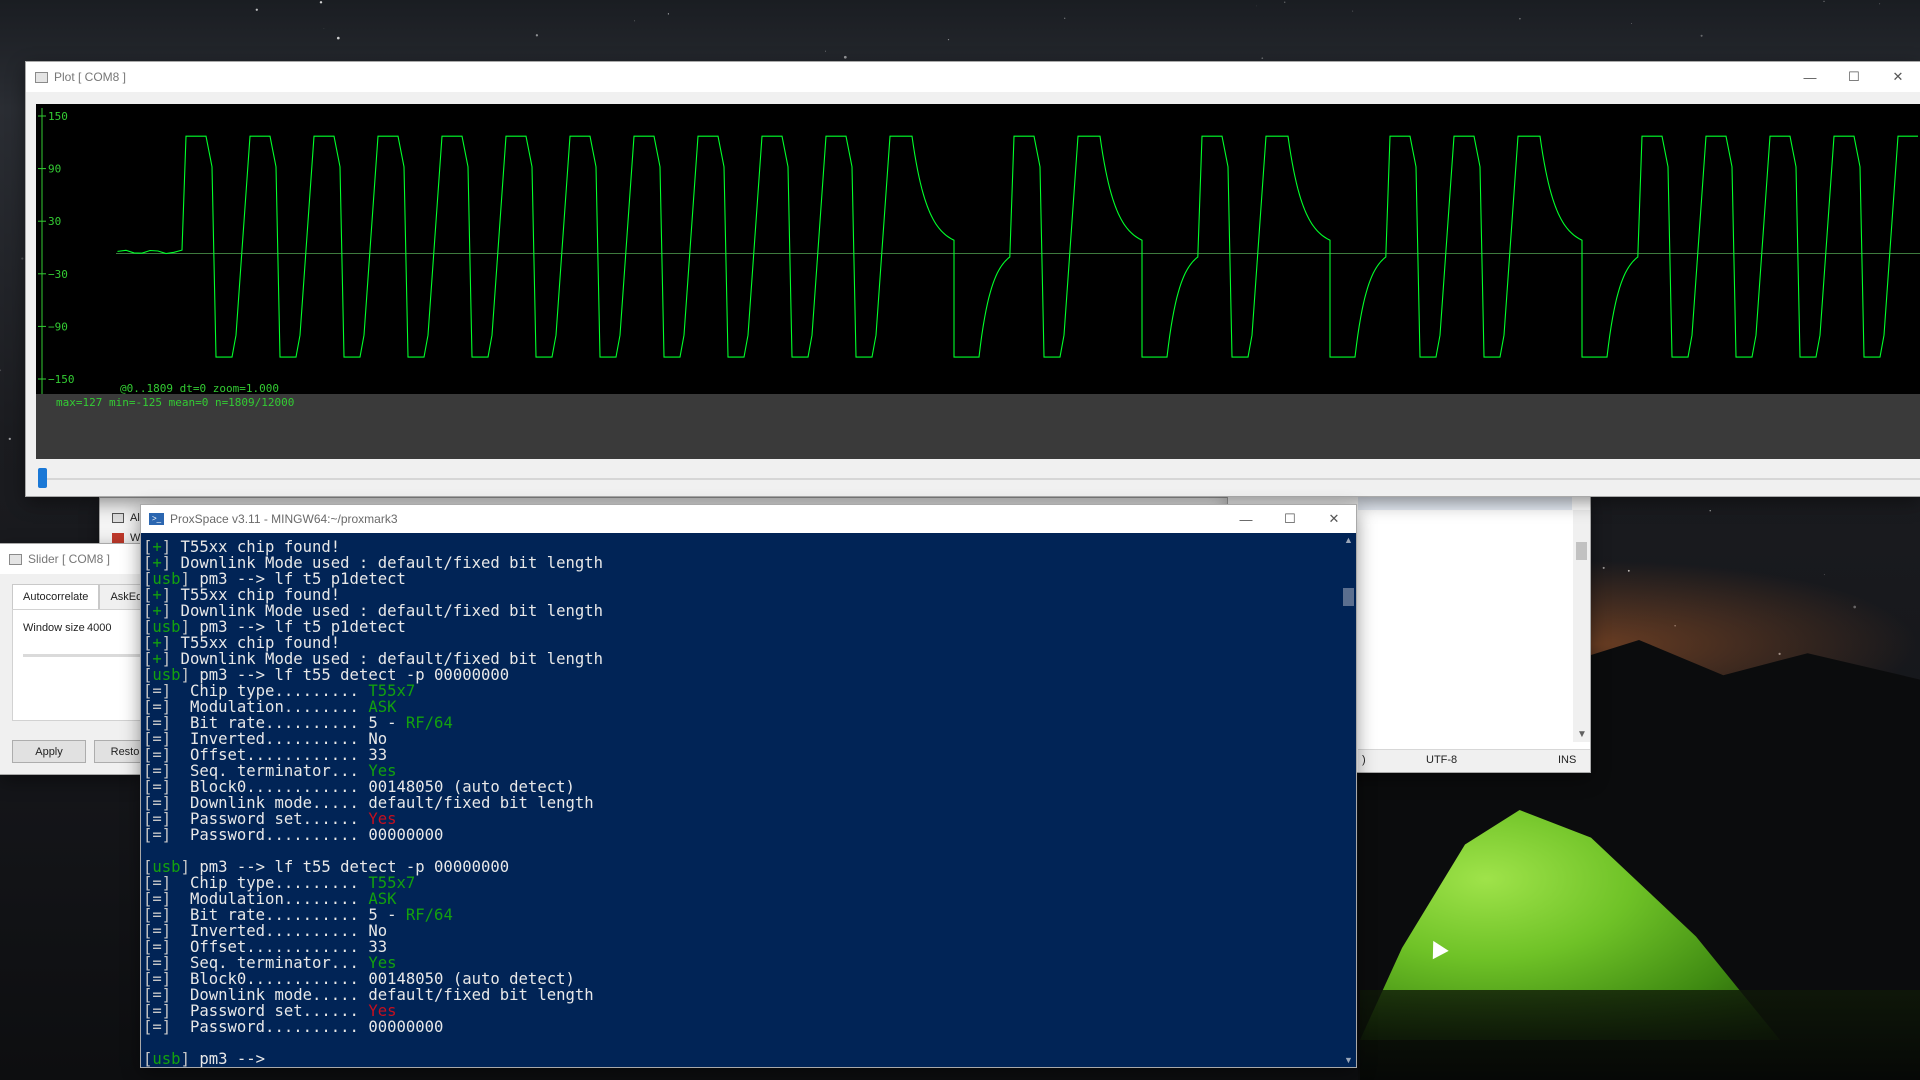 This screenshot has height=1080, width=1920. Describe the element at coordinates (1640, 1035) in the screenshot. I see `ground` at that location.